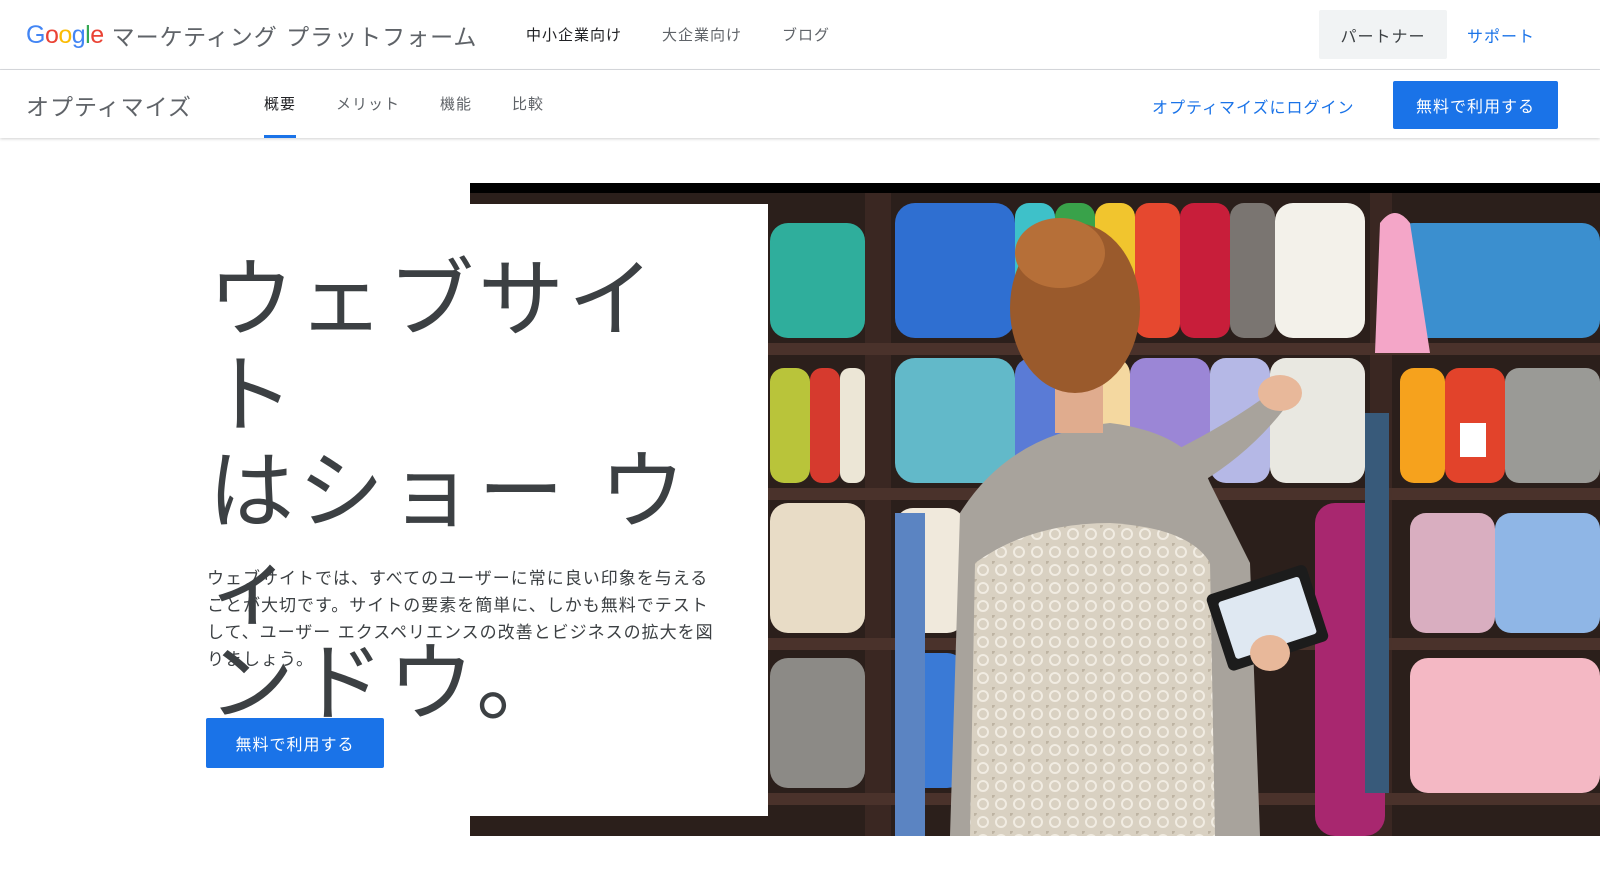  What do you see at coordinates (1501, 35) in the screenshot?
I see `support-link: サポート` at bounding box center [1501, 35].